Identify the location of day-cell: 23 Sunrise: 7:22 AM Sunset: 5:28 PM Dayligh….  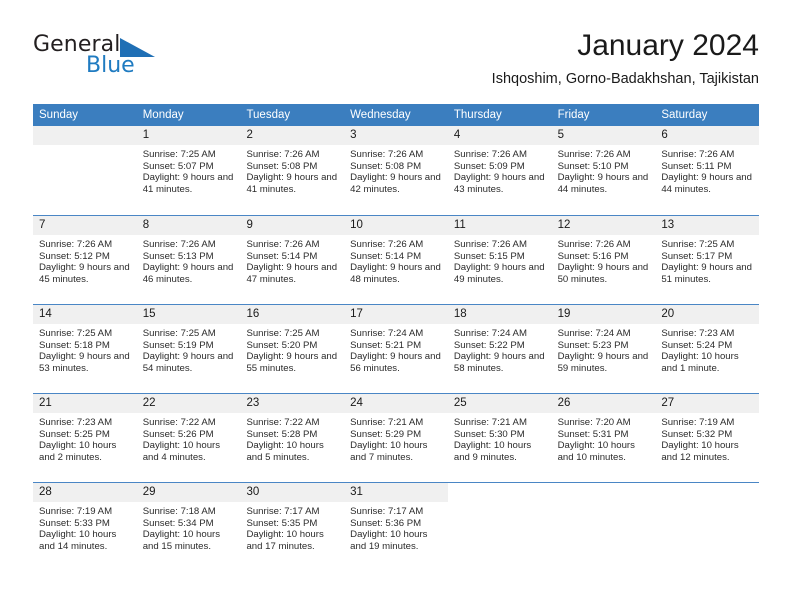
(292, 438).